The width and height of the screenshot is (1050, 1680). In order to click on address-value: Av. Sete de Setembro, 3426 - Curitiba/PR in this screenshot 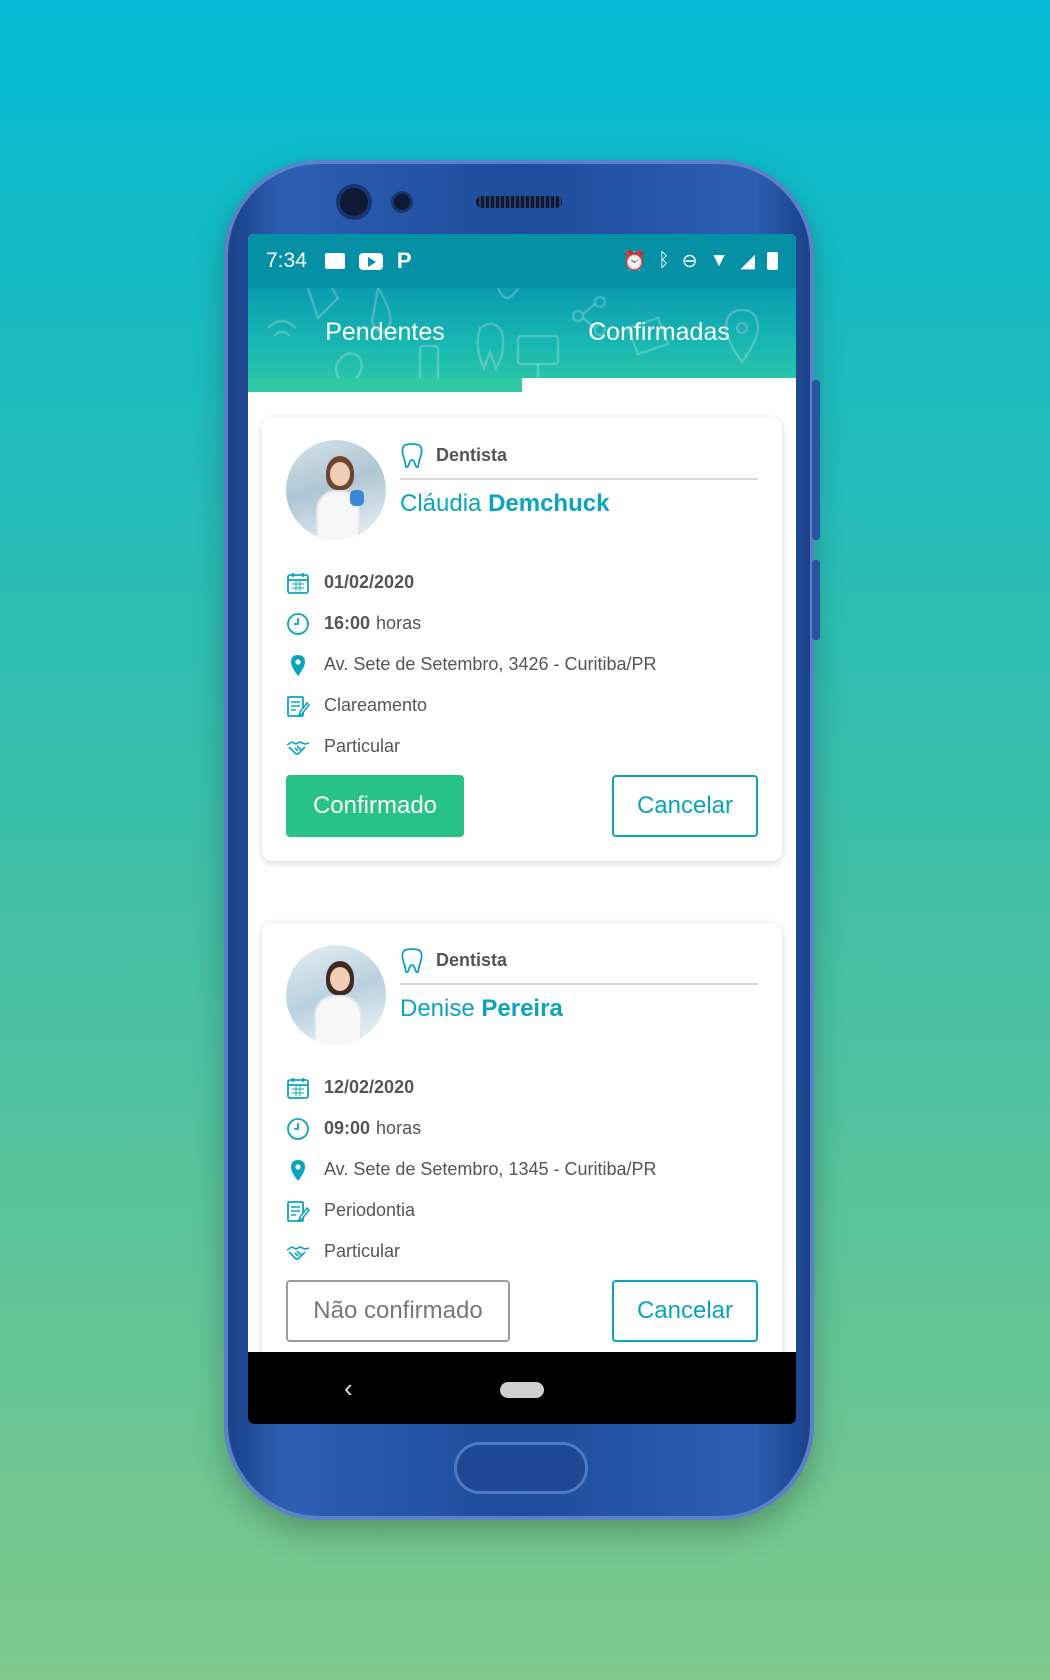, I will do `click(490, 664)`.